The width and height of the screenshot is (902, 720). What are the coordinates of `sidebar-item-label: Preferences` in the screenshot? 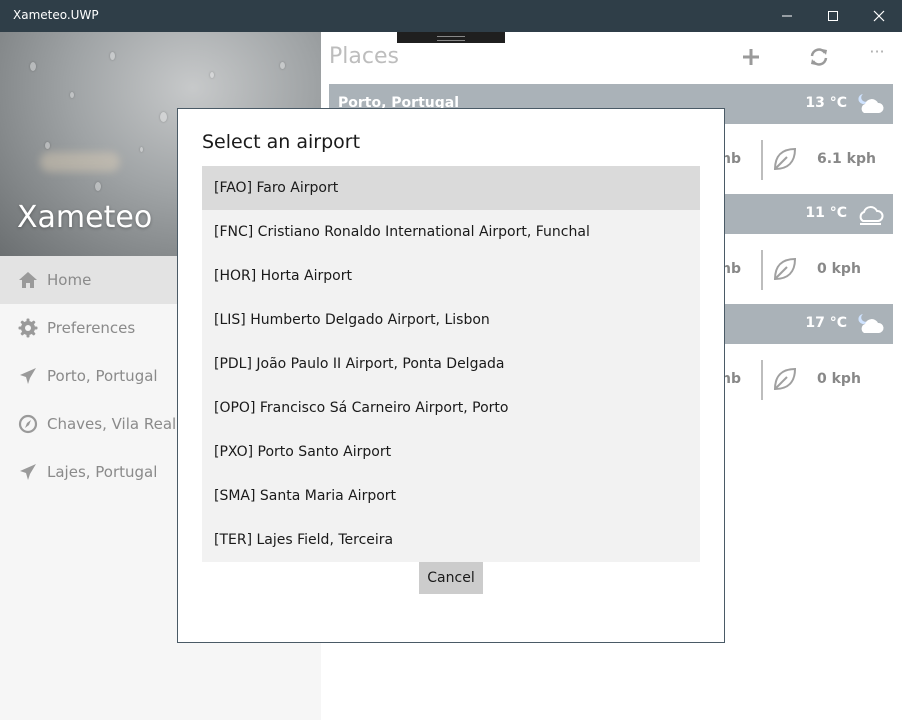 It's located at (91, 328).